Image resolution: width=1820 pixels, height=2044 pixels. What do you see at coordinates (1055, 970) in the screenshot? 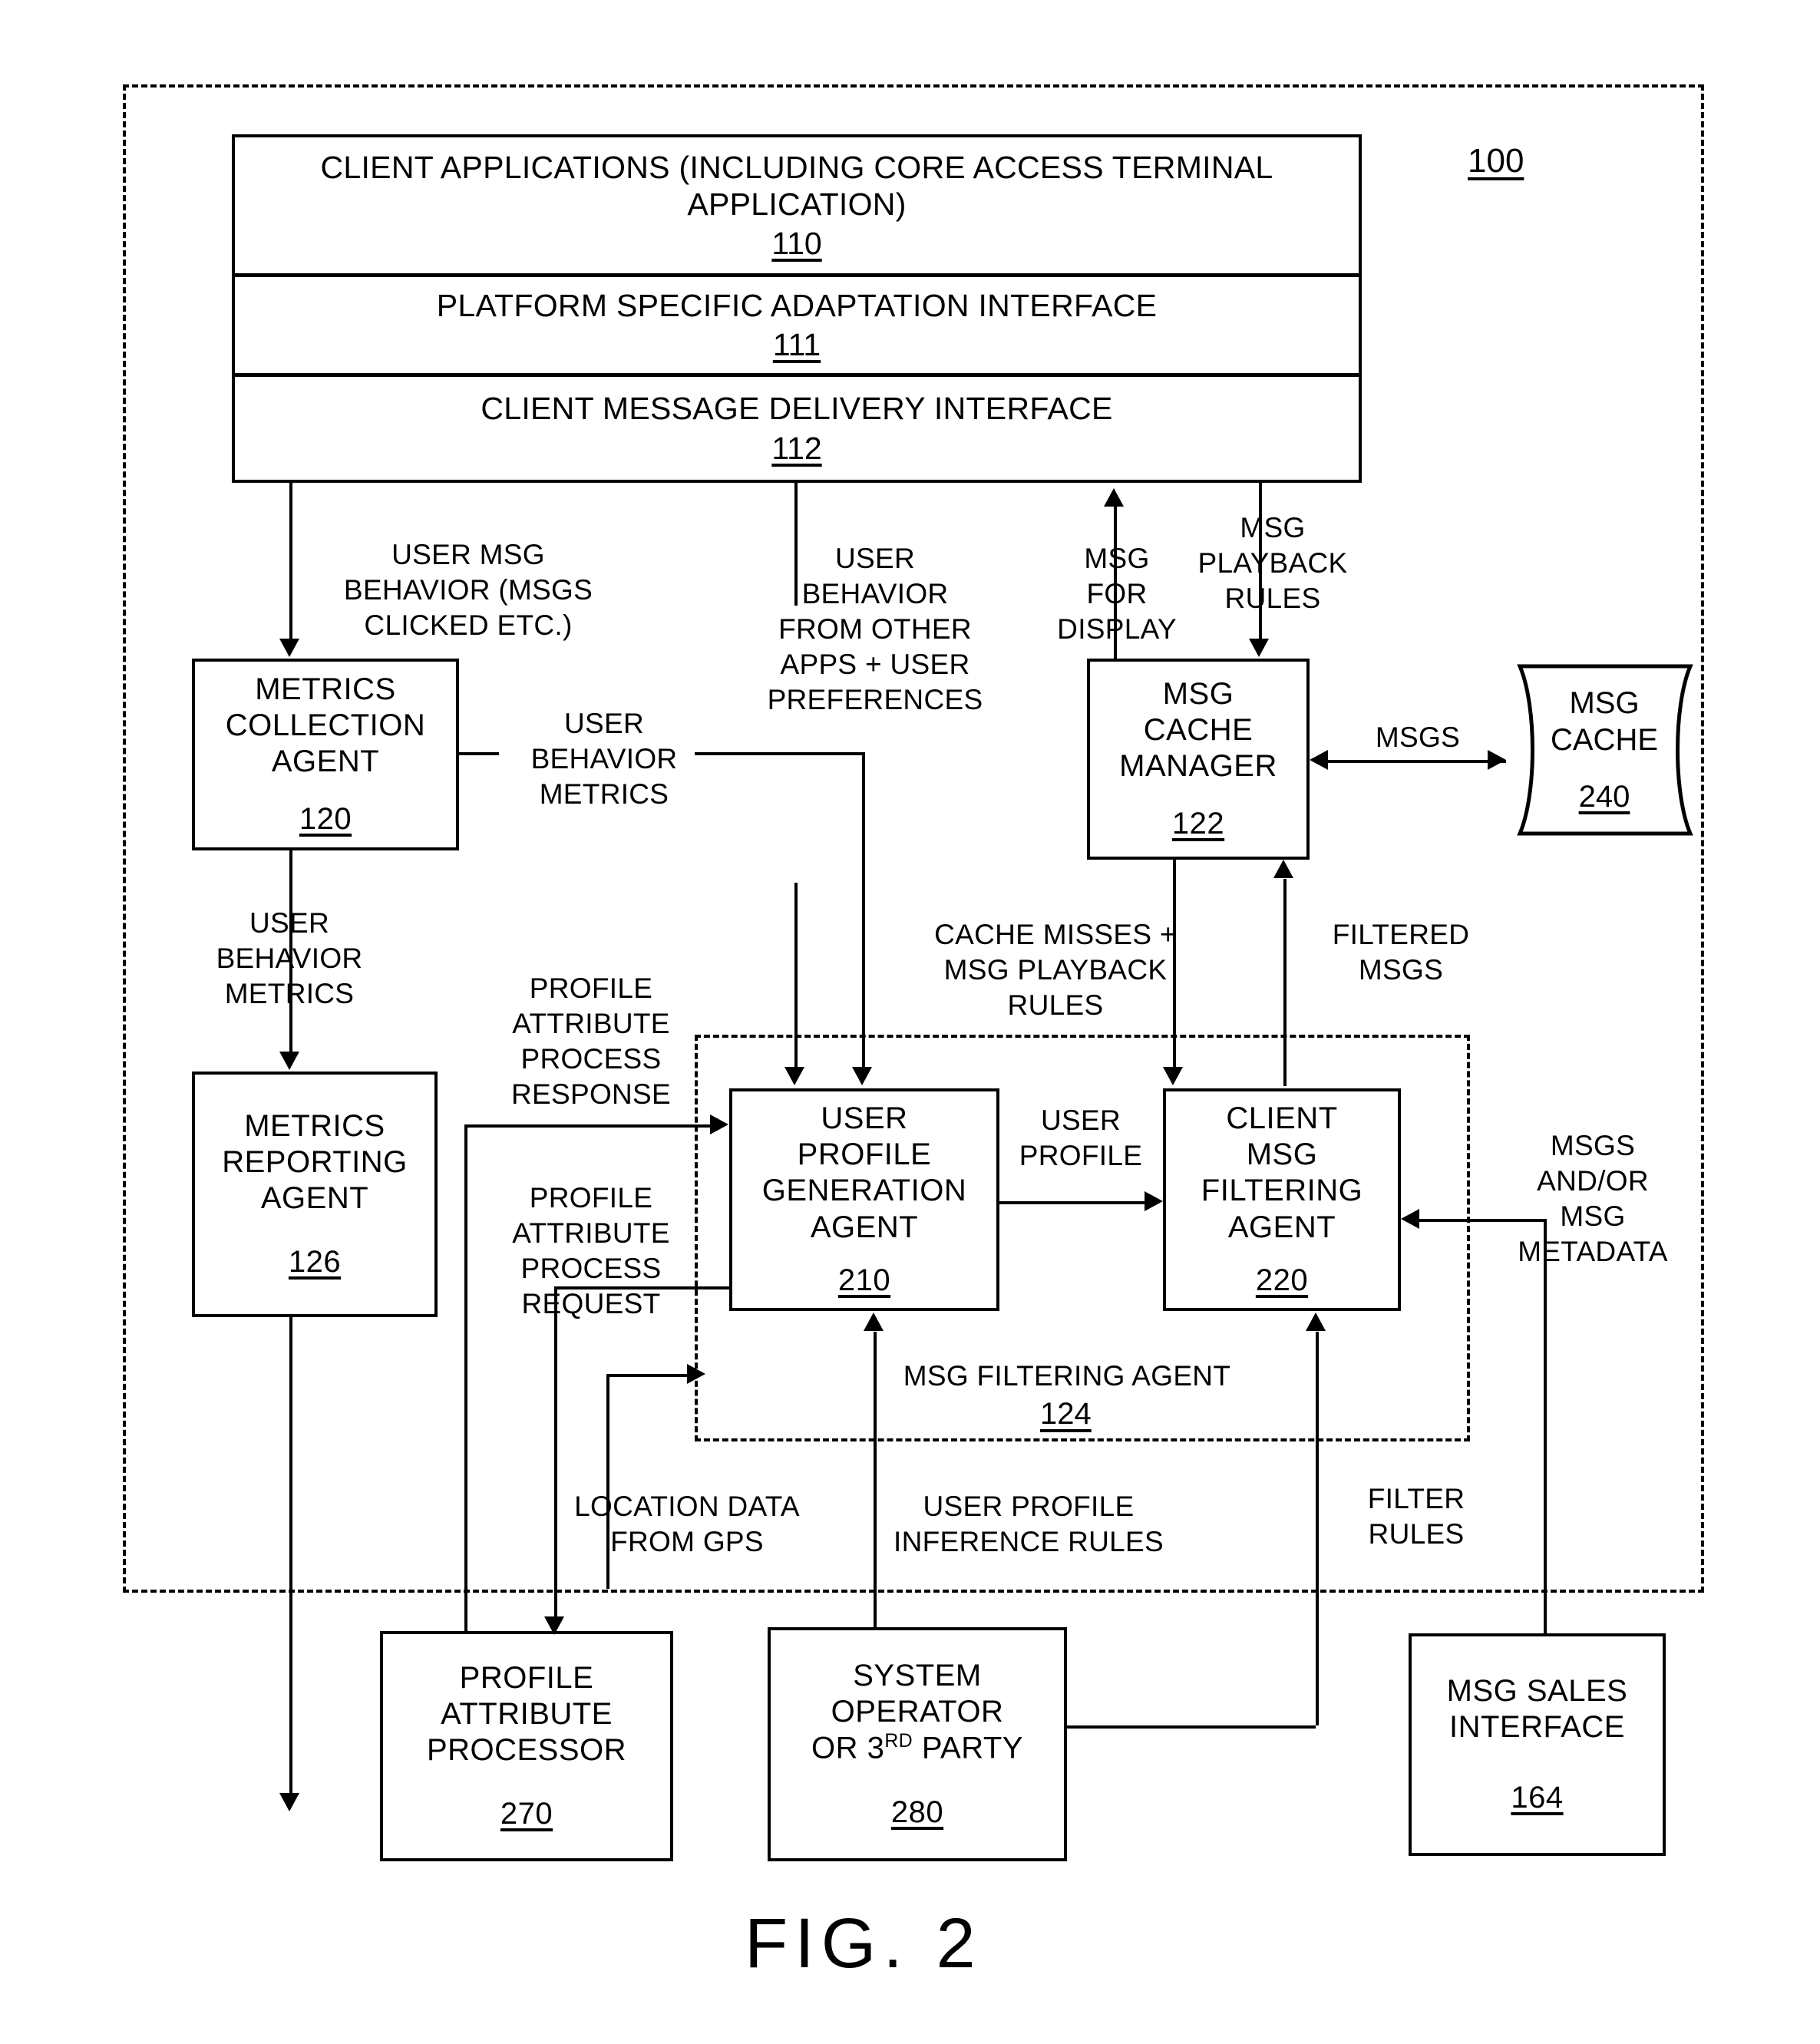
I see `label-cache-misses: CACHE MISSES + MSG PLAYBACK RULES` at bounding box center [1055, 970].